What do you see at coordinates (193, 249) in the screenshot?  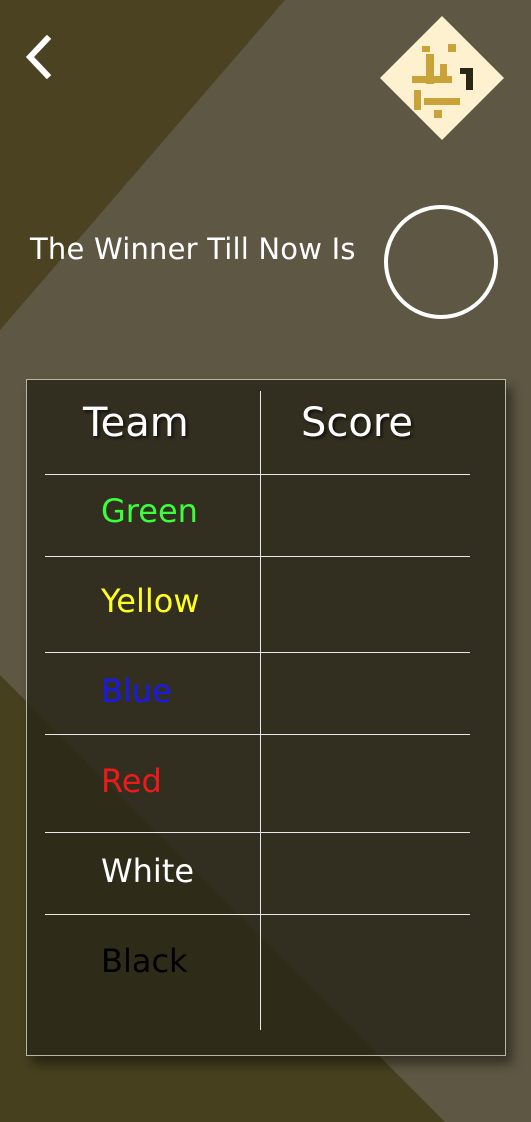 I see `winner-label: The Winner Till Now Is` at bounding box center [193, 249].